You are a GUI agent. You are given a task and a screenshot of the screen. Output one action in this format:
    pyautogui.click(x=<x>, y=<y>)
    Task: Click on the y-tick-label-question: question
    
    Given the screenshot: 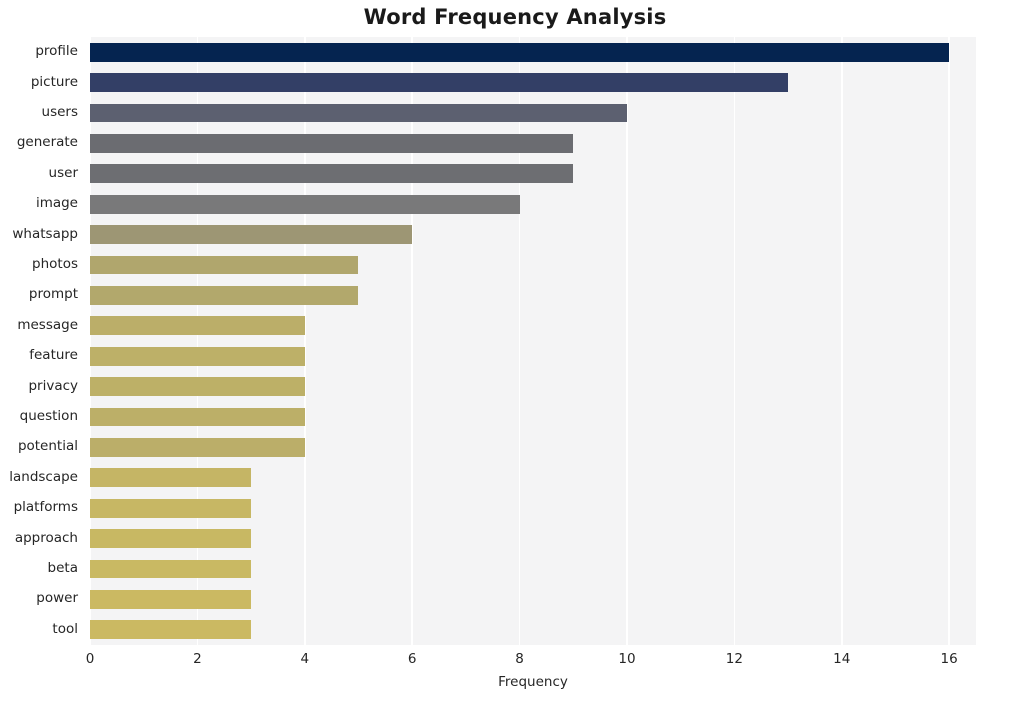 What is the action you would take?
    pyautogui.click(x=48, y=416)
    